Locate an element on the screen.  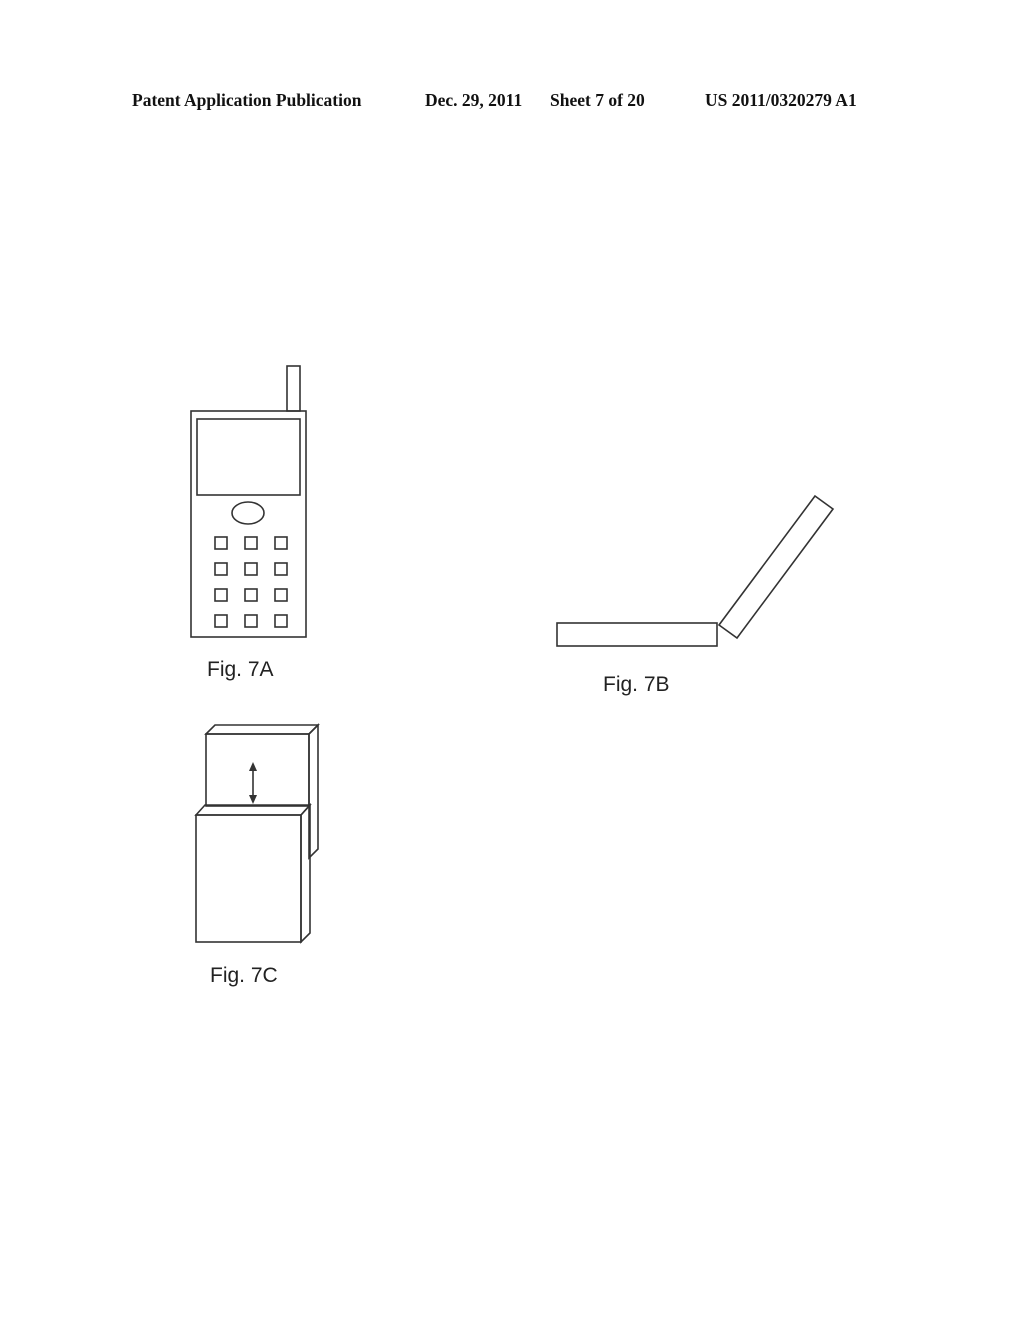
slider-back-panel is located at coordinates (257, 770).